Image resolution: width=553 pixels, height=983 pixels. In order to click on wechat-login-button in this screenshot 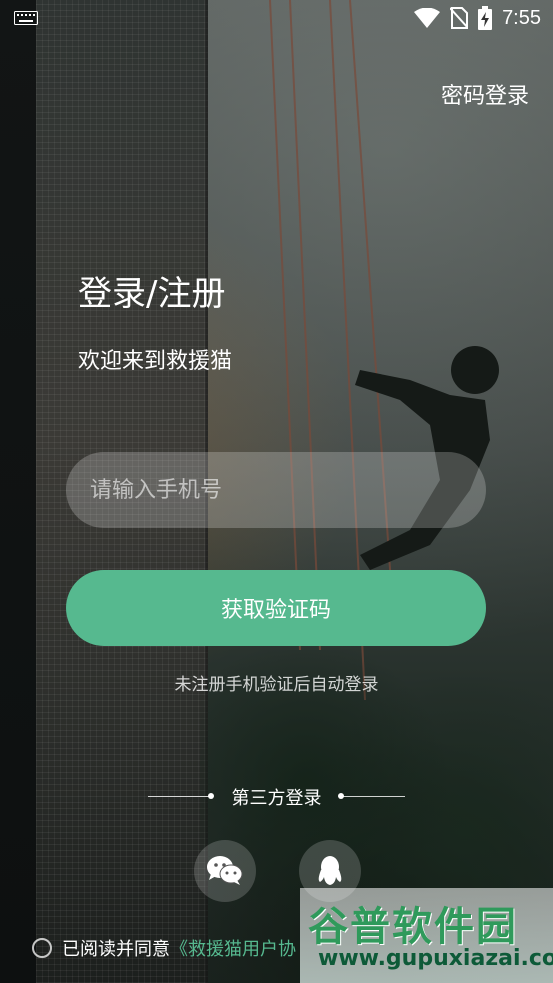, I will do `click(225, 871)`.